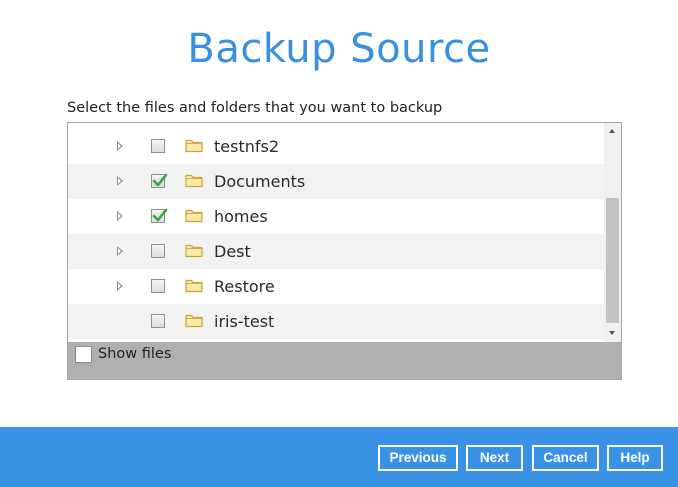  I want to click on tree-item-label: testnfs2, so click(247, 146).